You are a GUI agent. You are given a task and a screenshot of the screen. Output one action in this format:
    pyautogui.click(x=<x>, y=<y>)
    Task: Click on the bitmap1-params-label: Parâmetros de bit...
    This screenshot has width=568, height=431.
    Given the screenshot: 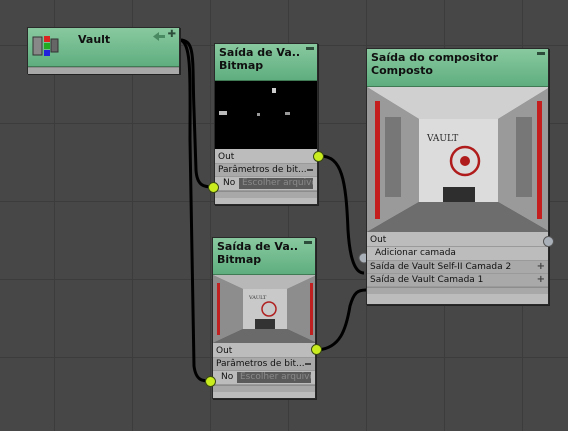 What is the action you would take?
    pyautogui.click(x=262, y=170)
    